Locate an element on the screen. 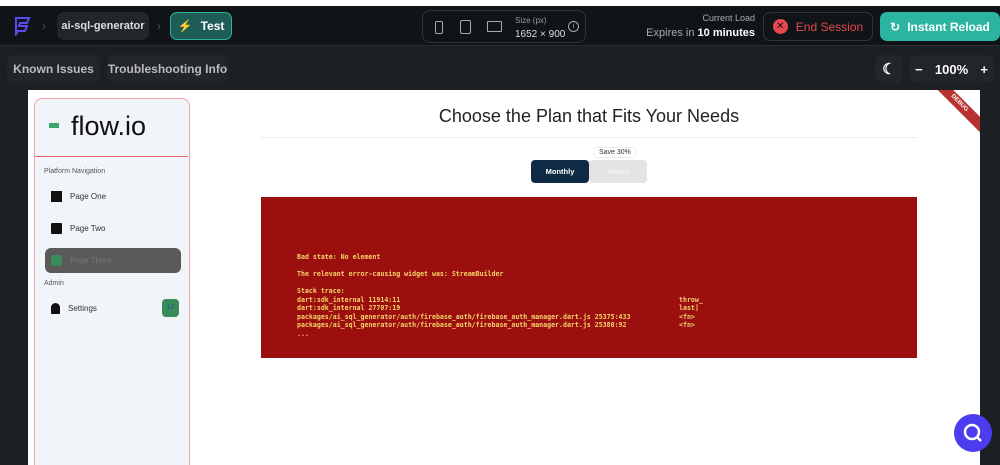 This screenshot has height=465, width=1000. chat-icon is located at coordinates (56, 228).